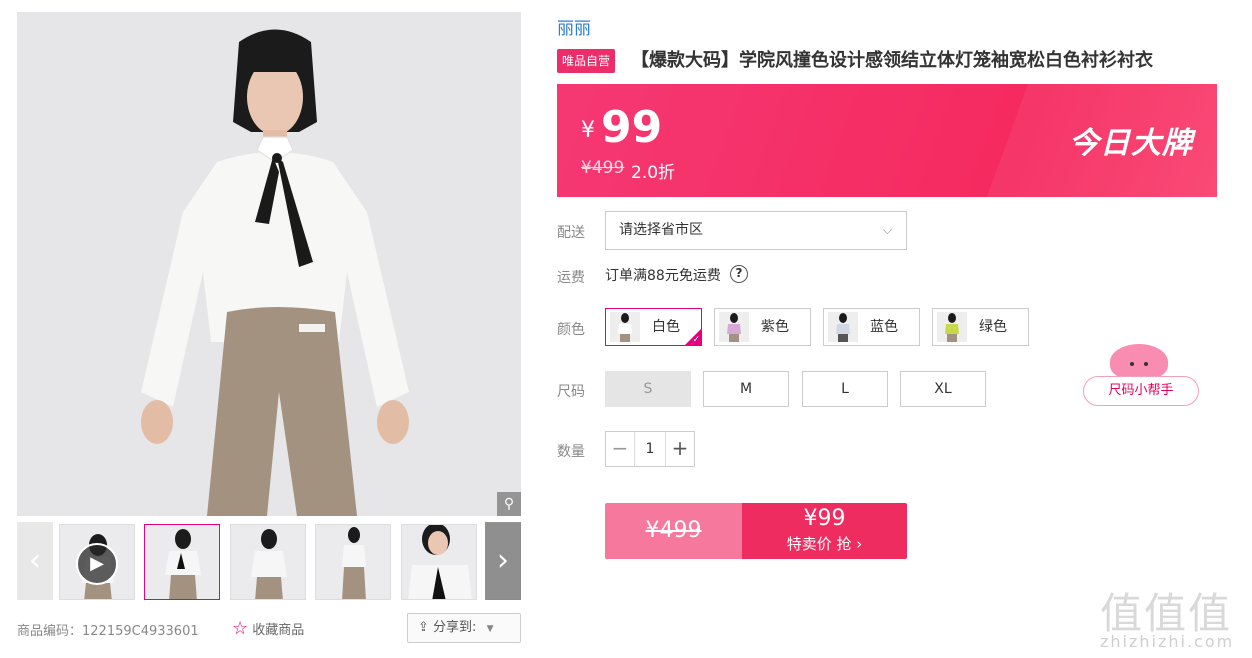 Image resolution: width=1252 pixels, height=658 pixels. What do you see at coordinates (952, 327) in the screenshot?
I see `color-swatch-green` at bounding box center [952, 327].